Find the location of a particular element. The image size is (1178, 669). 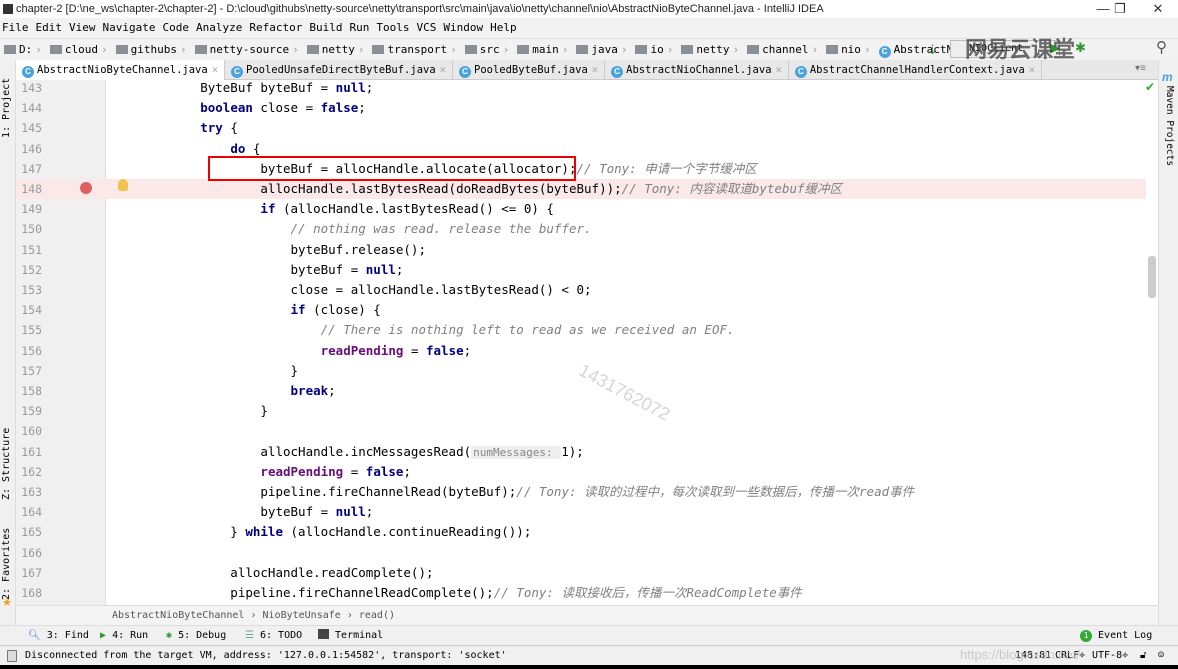

code-token: (allocHandle.lastBytesRead() <= 0) { is located at coordinates (414, 209).